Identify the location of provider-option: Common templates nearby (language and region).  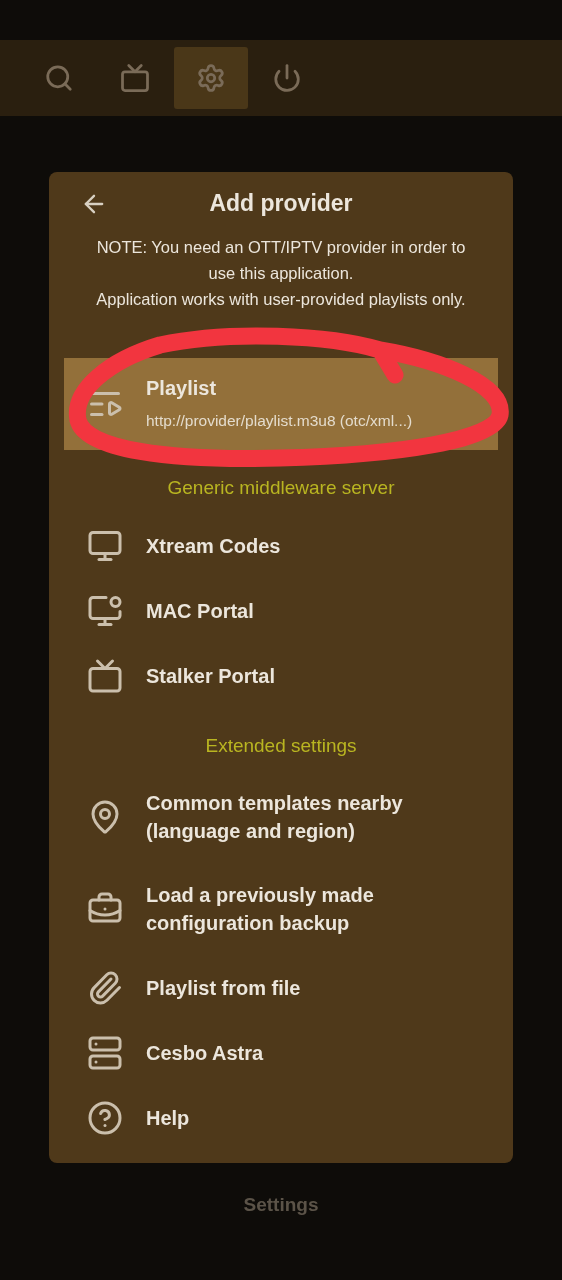
(281, 817).